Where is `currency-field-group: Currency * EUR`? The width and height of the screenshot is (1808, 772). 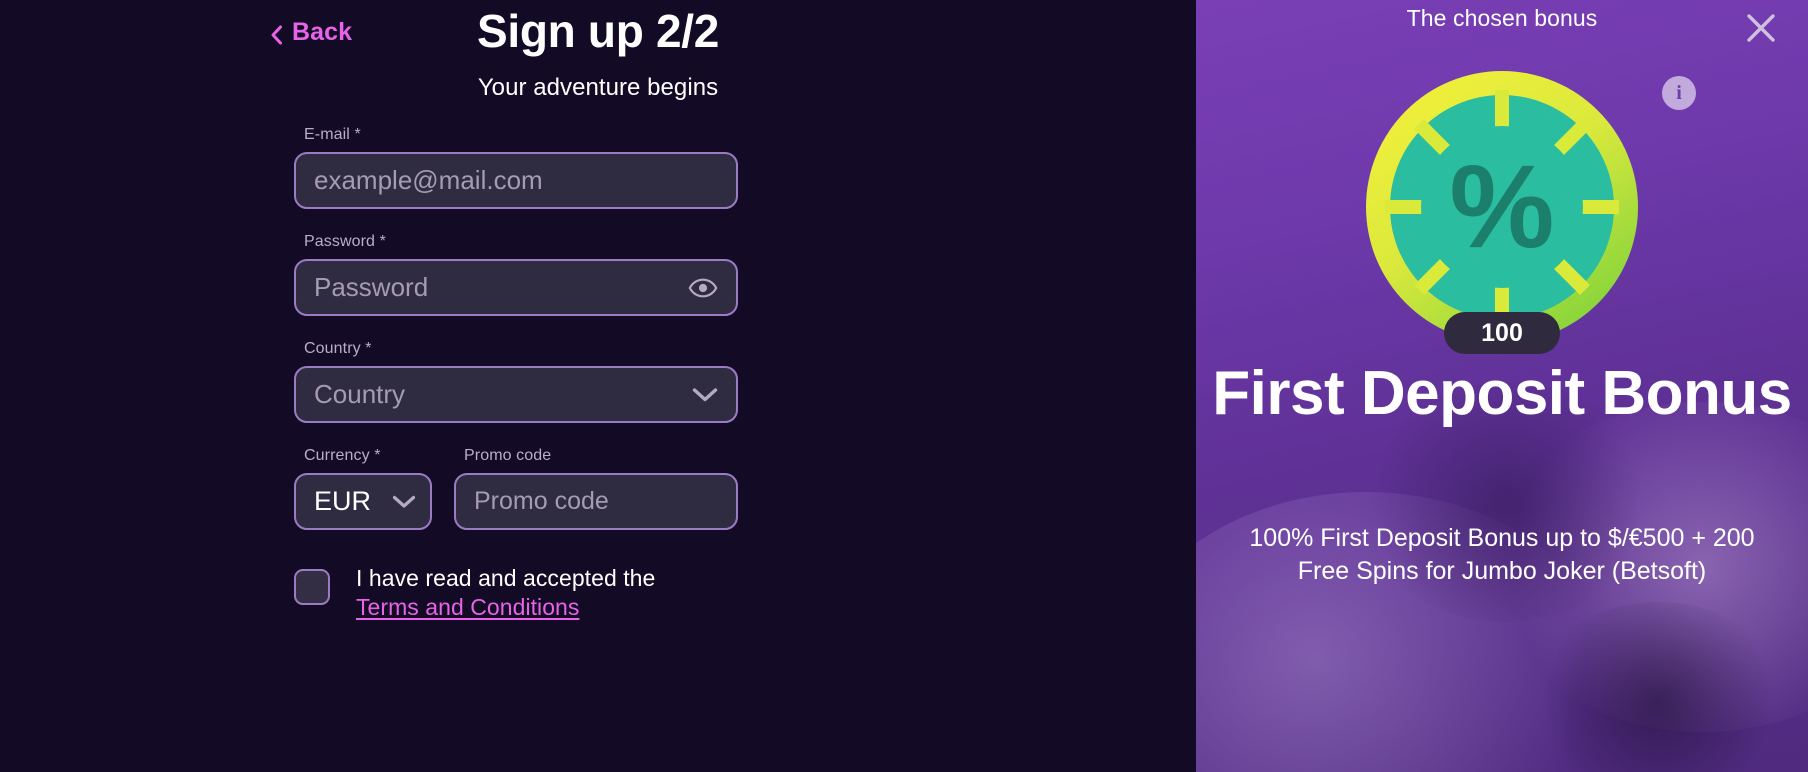
currency-field-group: Currency * EUR is located at coordinates (363, 488).